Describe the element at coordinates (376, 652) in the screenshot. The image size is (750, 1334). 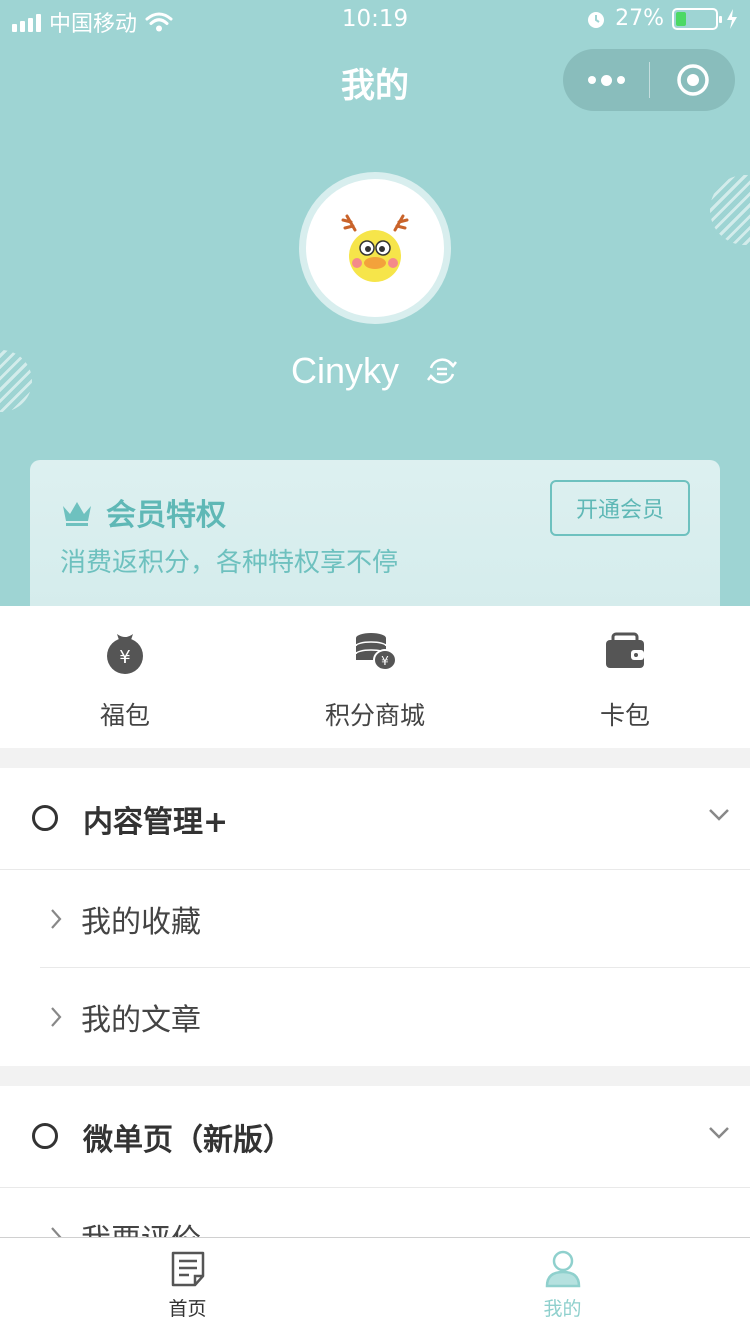
I see `coins-icon: ¥` at that location.